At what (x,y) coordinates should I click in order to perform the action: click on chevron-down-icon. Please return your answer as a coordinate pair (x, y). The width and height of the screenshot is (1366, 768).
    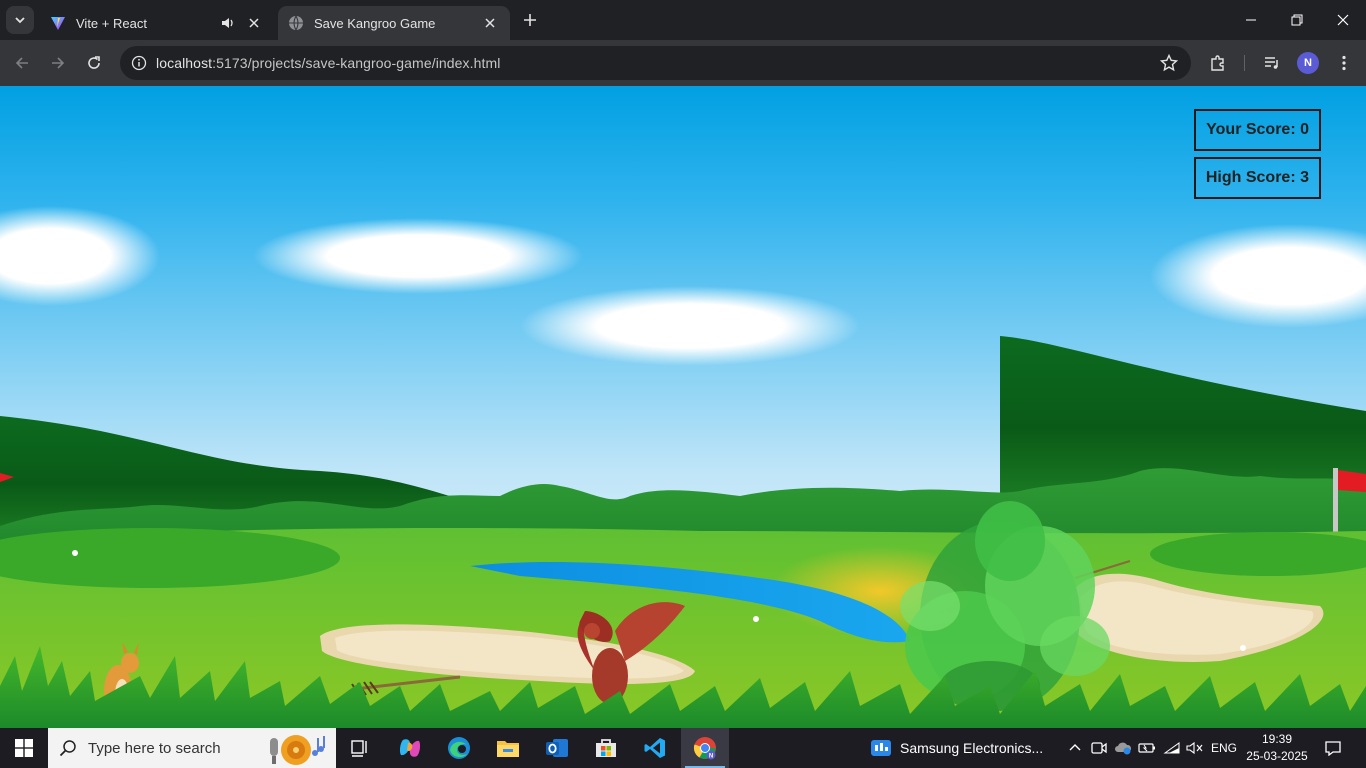
    Looking at the image, I should click on (20, 20).